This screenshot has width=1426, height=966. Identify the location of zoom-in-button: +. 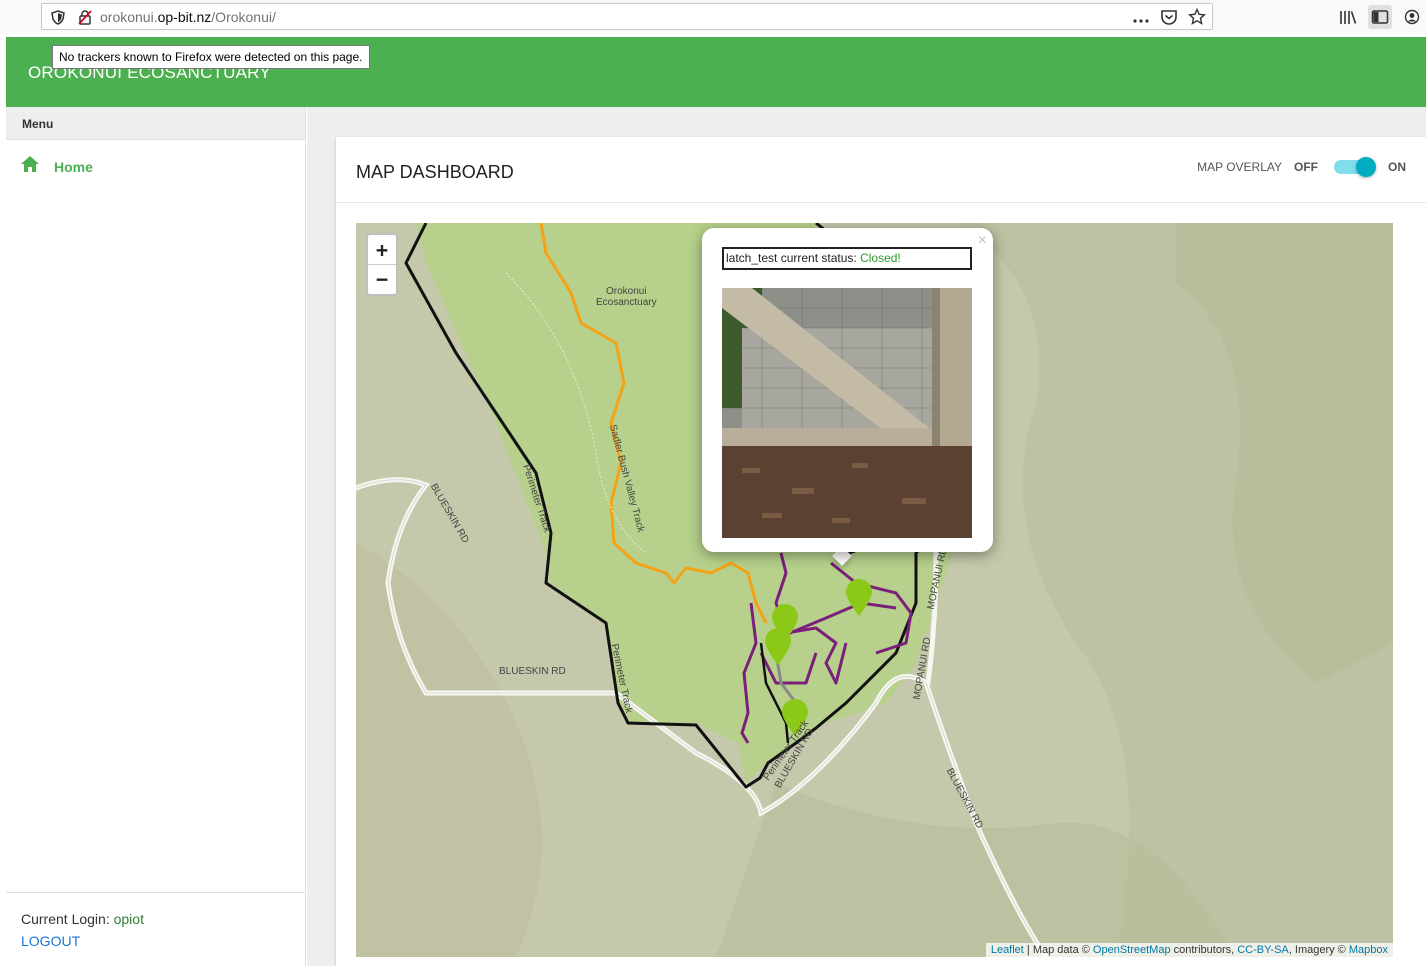
(382, 249).